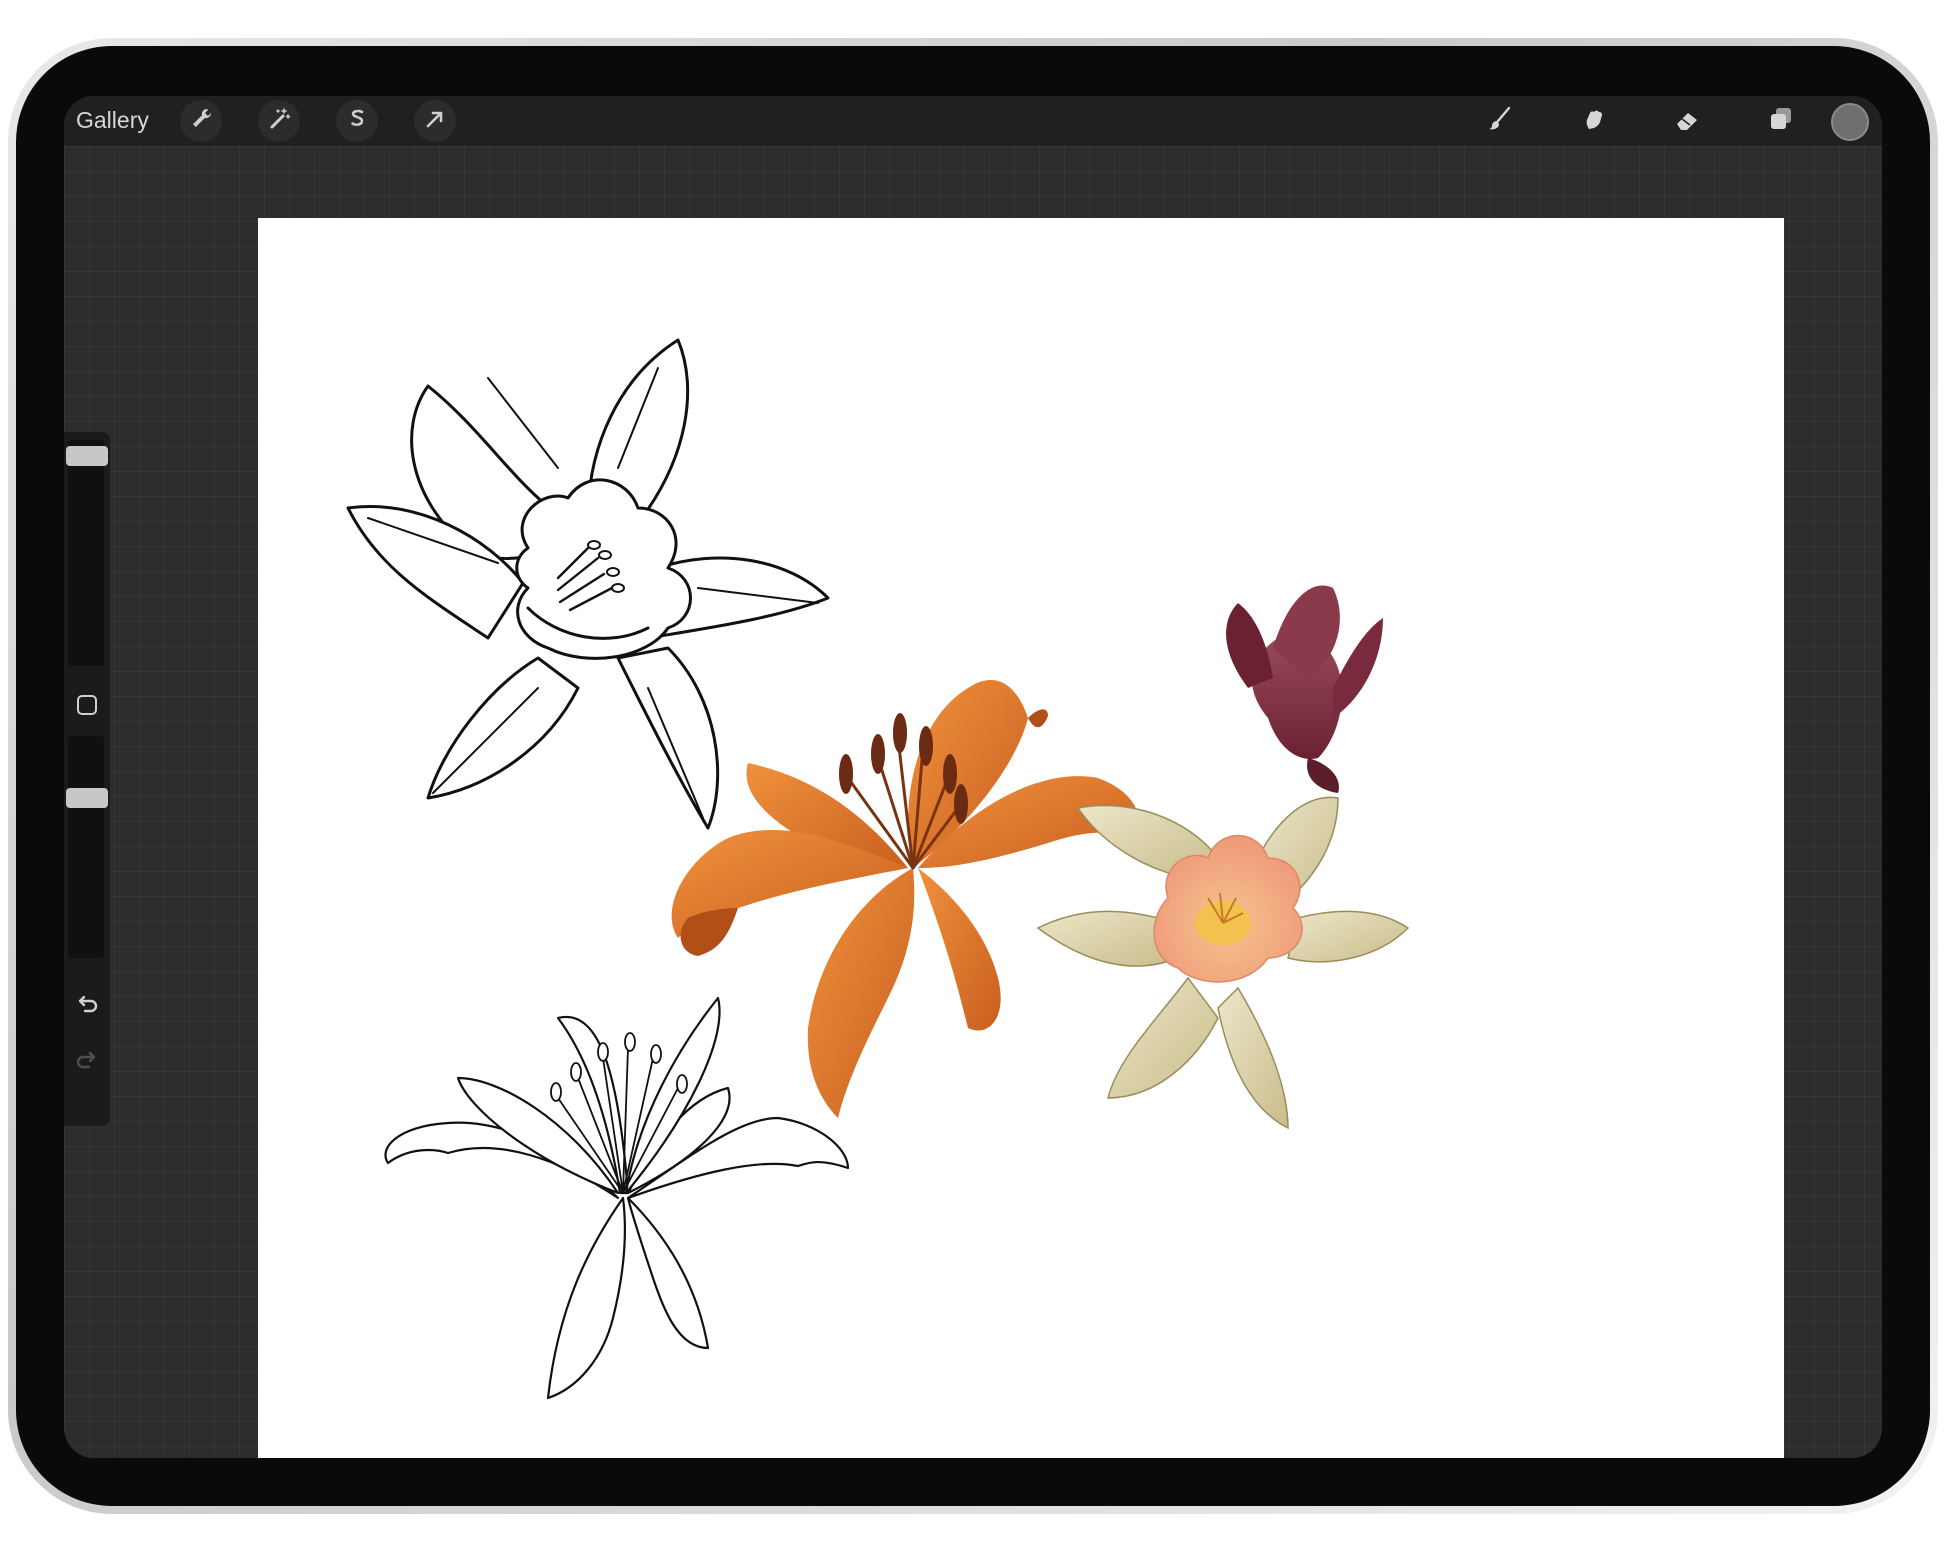  I want to click on selection-button, so click(357, 121).